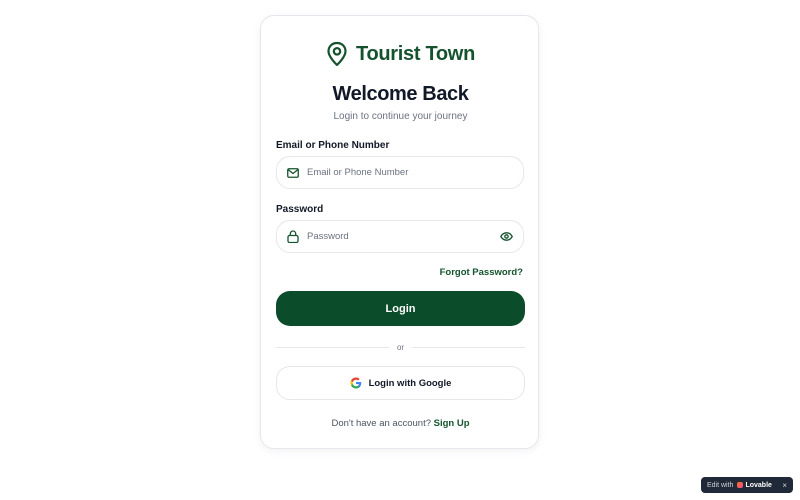 The image size is (800, 500). Describe the element at coordinates (337, 54) in the screenshot. I see `map-pin-icon` at that location.